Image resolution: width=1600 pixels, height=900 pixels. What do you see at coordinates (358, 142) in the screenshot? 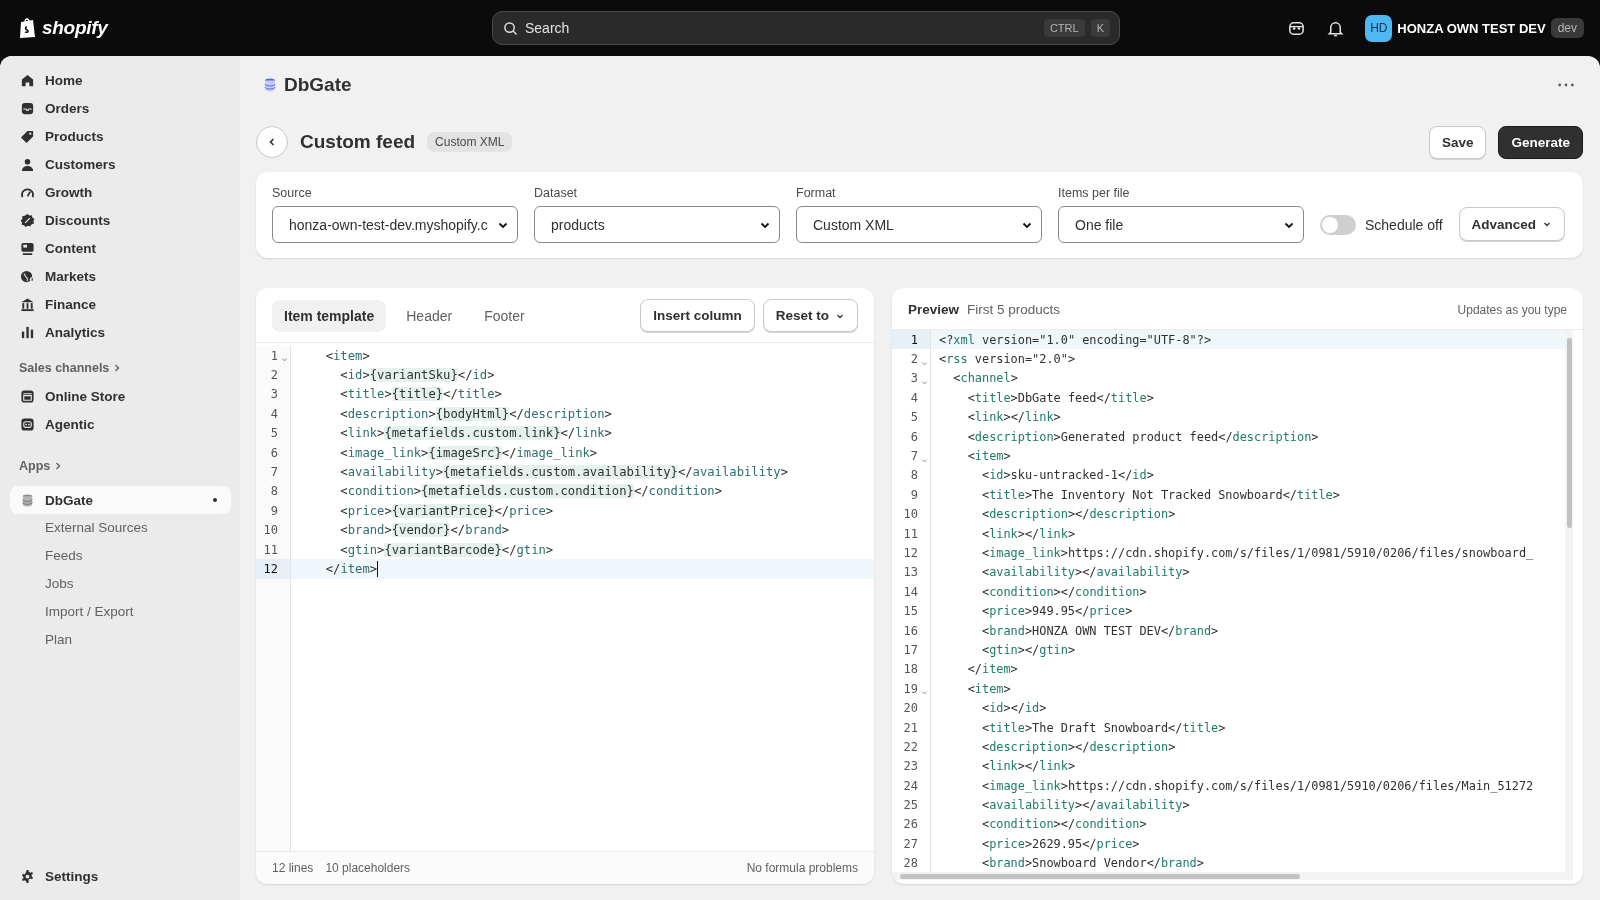
I see `page-title: Custom feed` at bounding box center [358, 142].